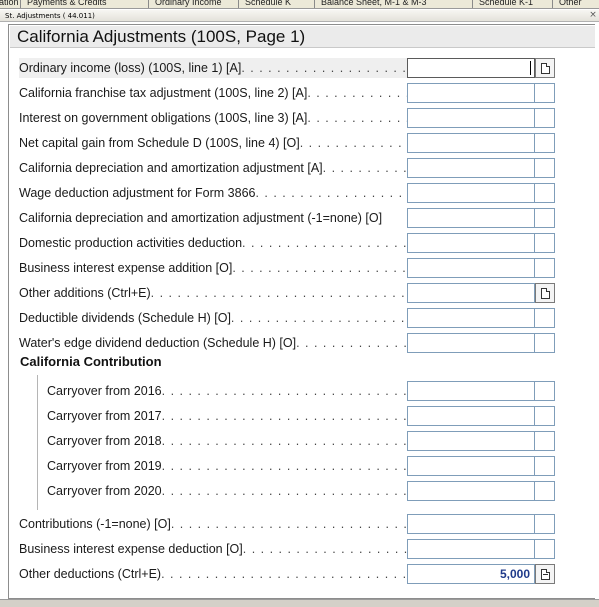 This screenshot has height=607, width=599. I want to click on business-interest-addition-field, so click(471, 268).